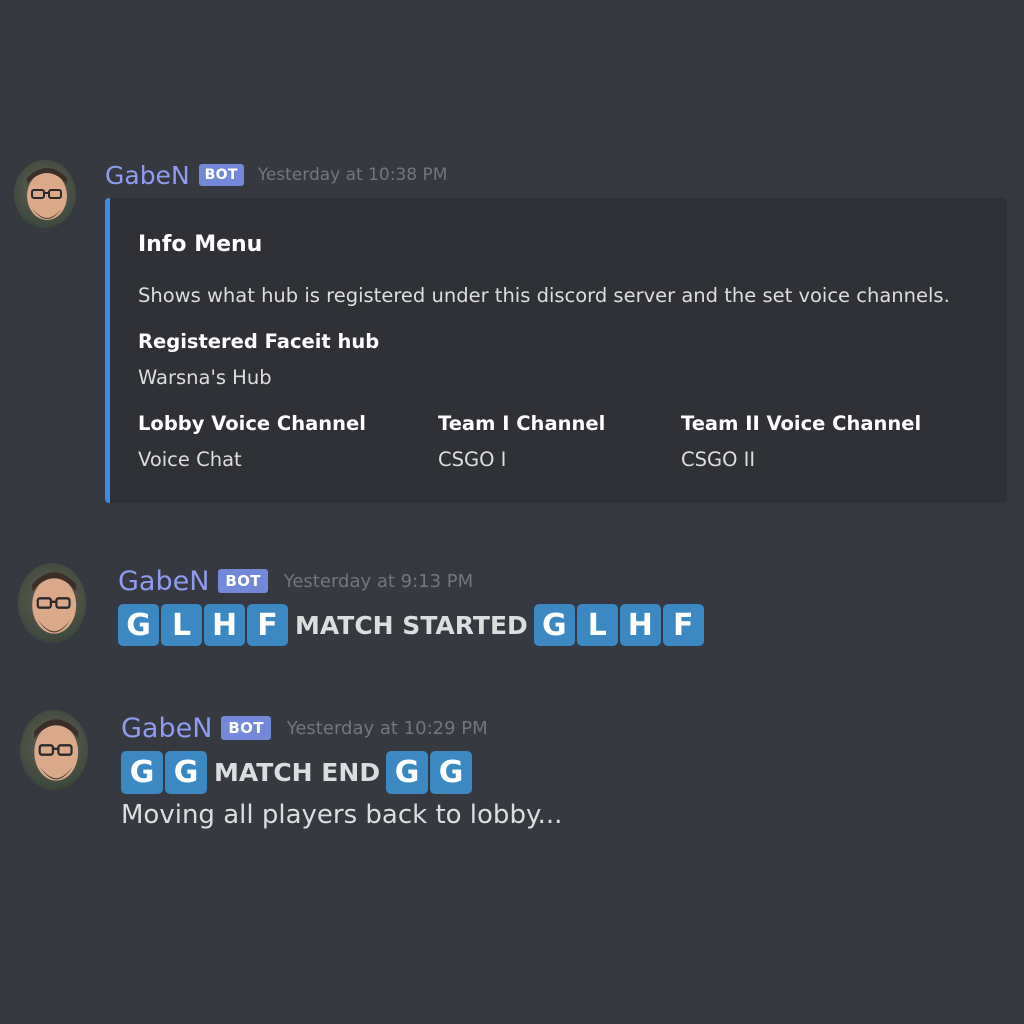  Describe the element at coordinates (252, 423) in the screenshot. I see `field-name-lobby-voice: Lobby Voice Channel` at that location.